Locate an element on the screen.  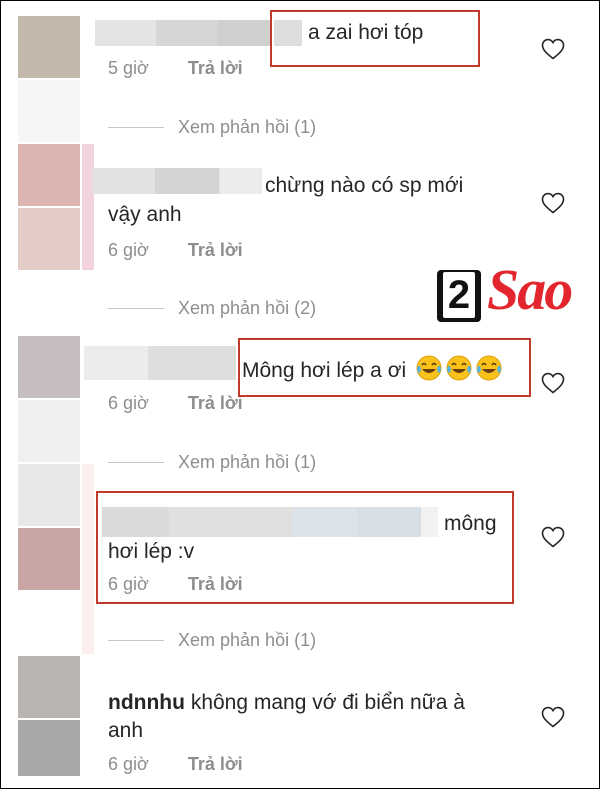
2sao-logo: 2 Sao is located at coordinates (511, 292).